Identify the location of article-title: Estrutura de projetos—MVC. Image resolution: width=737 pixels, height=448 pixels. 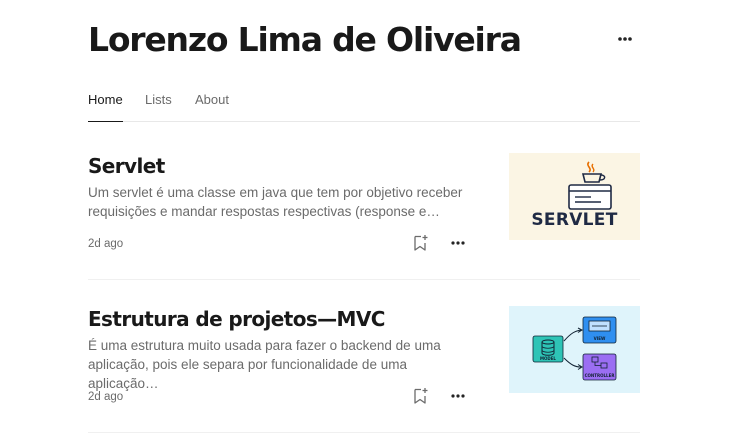
(236, 319).